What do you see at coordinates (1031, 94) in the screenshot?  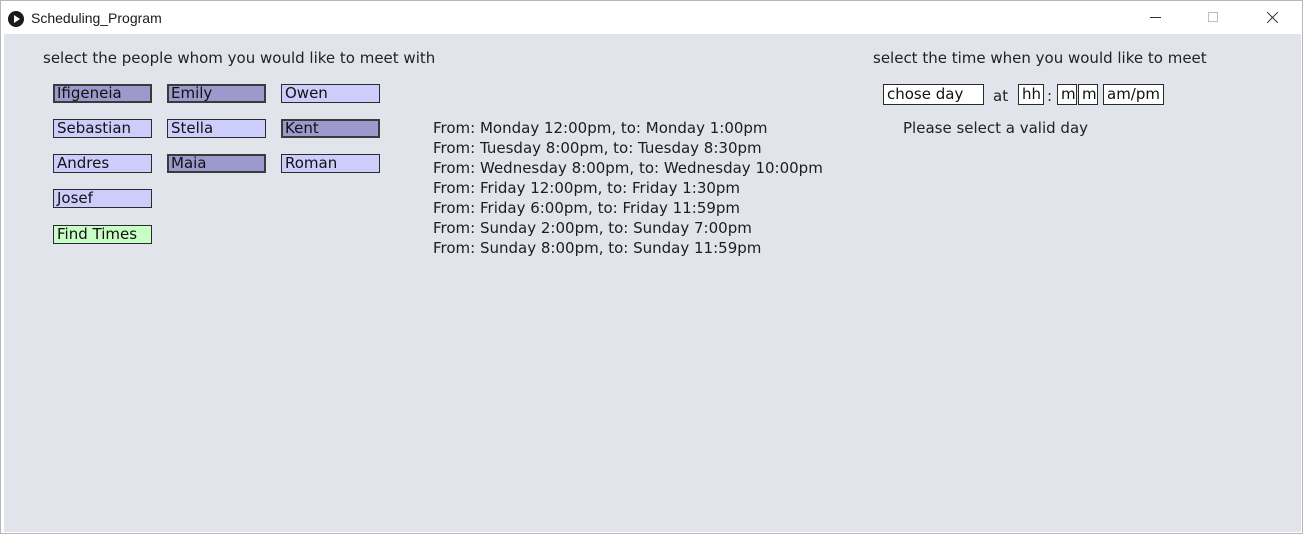 I see `hour-field: hh` at bounding box center [1031, 94].